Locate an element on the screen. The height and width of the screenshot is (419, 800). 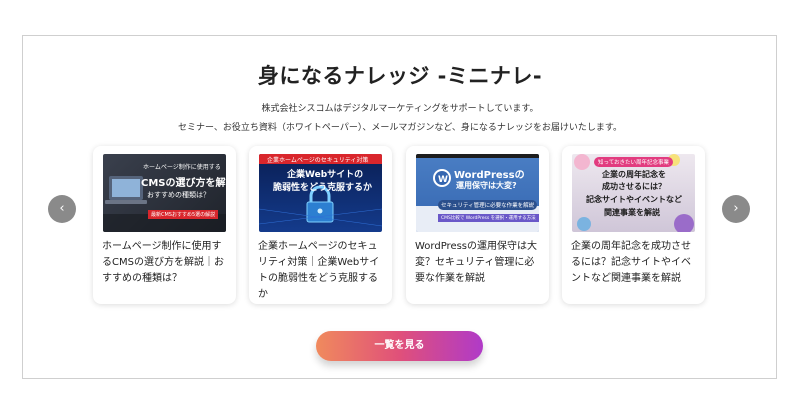
carousel-prev-button: ‹ is located at coordinates (62, 209).